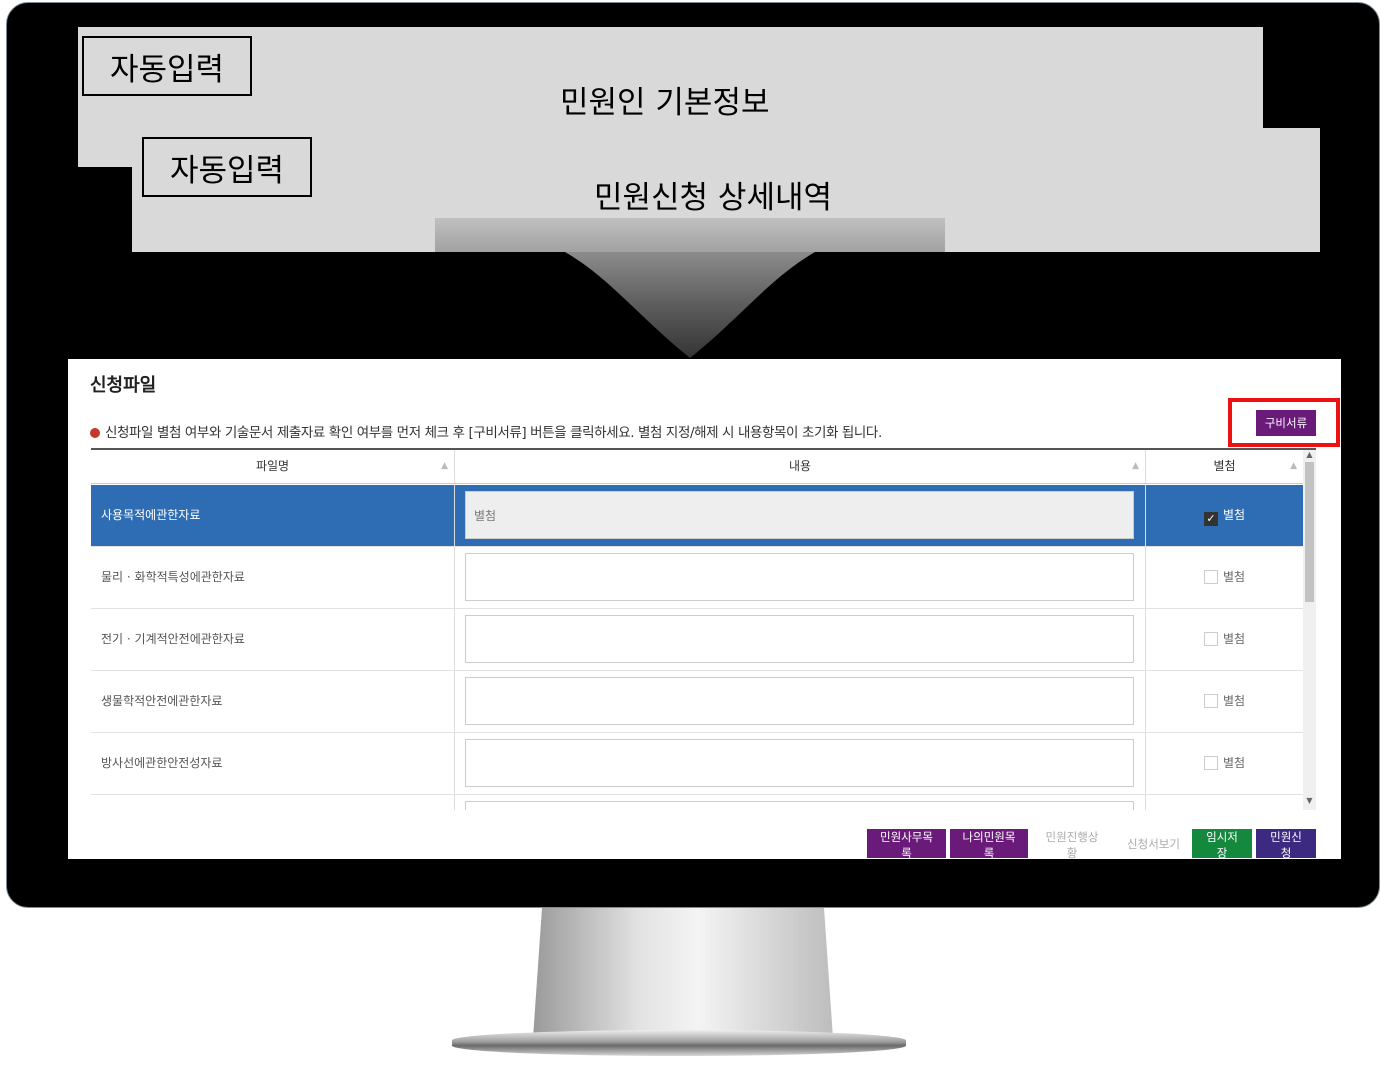  I want to click on table-row: 물리 · 화학적특성에관한자료 별첨, so click(697, 578).